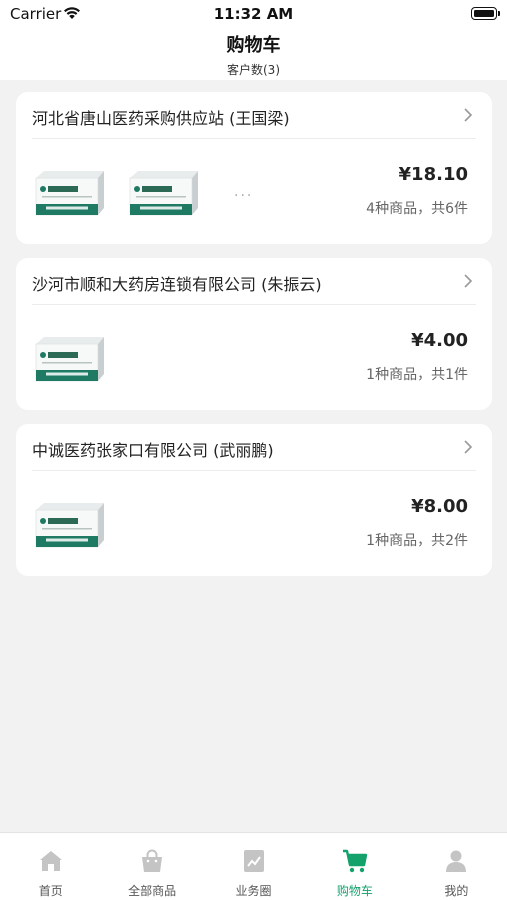  I want to click on tab-label: 全部商品, so click(152, 891).